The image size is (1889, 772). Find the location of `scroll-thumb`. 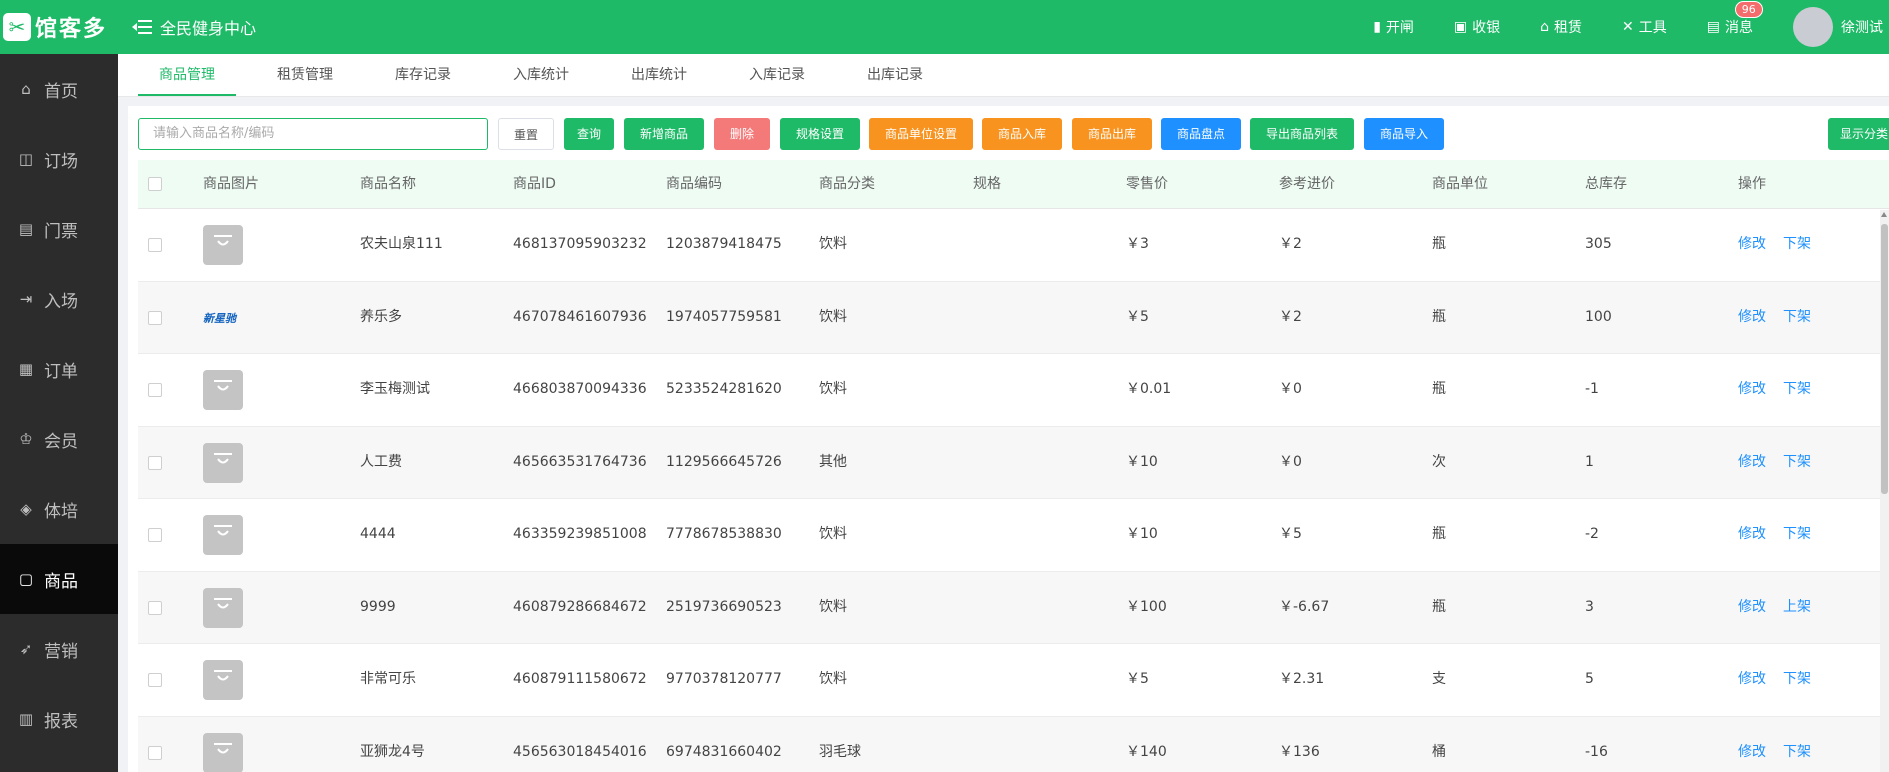

scroll-thumb is located at coordinates (1884, 359).